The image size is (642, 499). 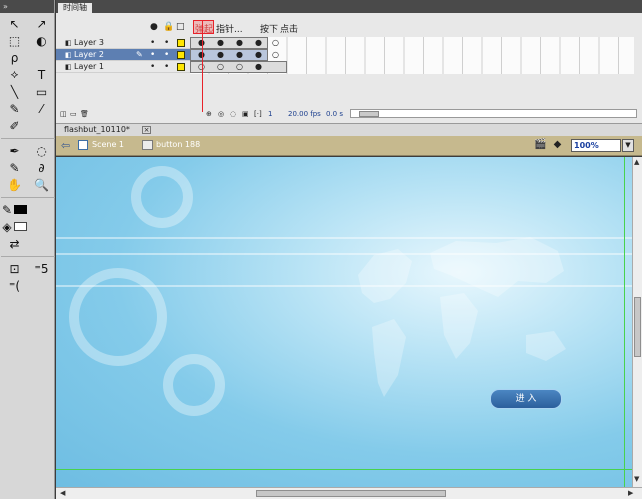 I want to click on scroll-up-icon: ▲, so click(x=636, y=162).